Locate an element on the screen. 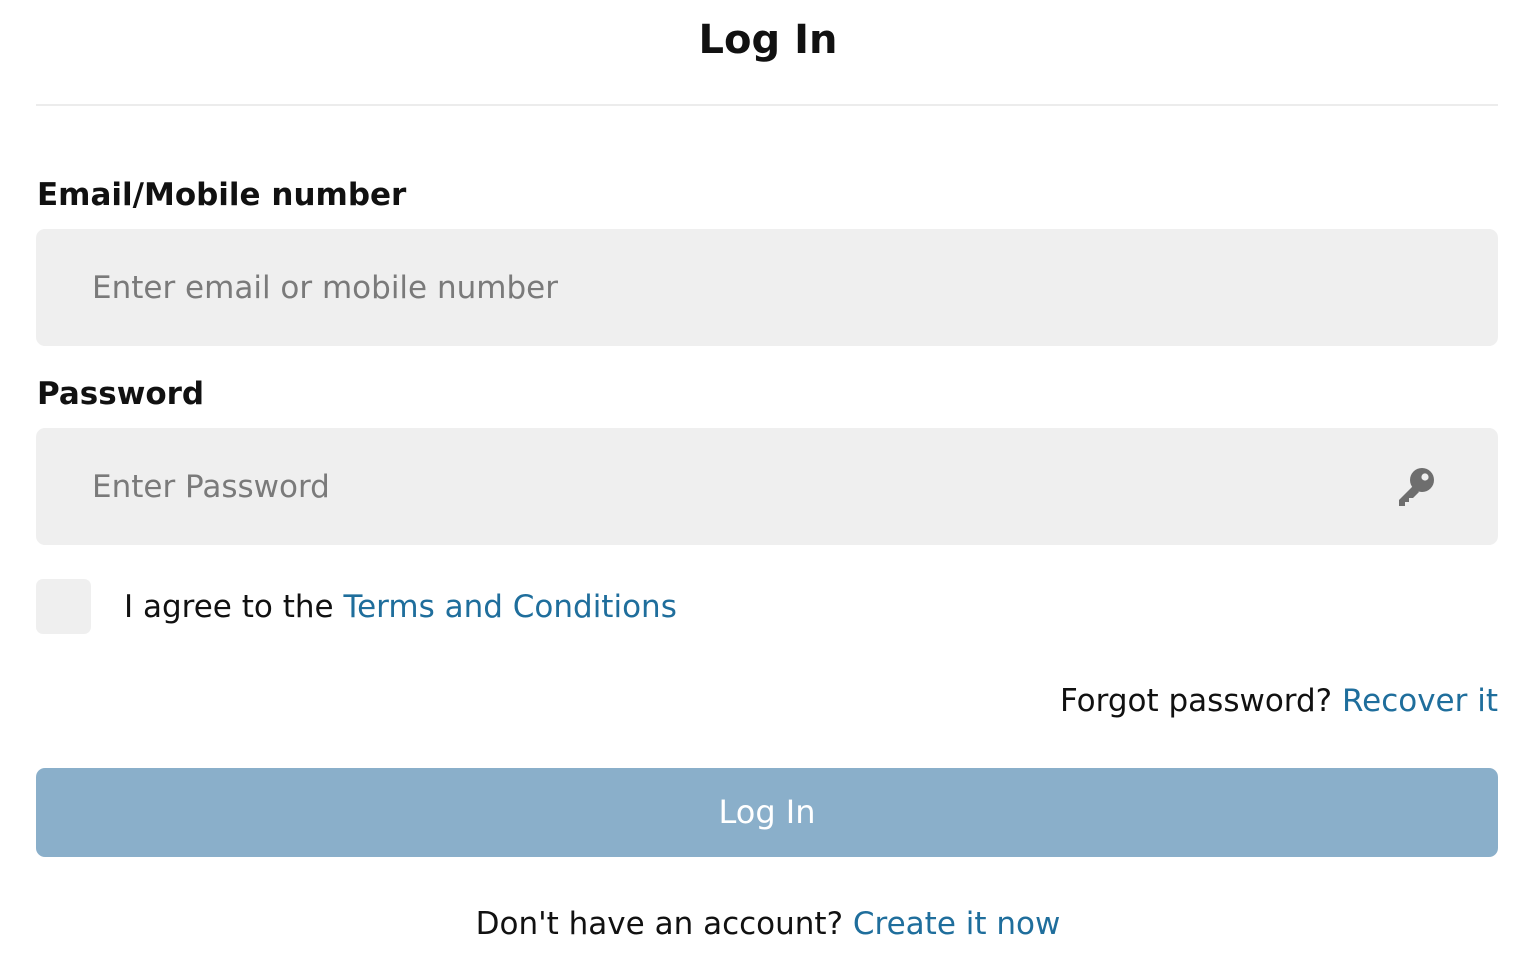  forgot-password: Forgot password? Recover it is located at coordinates (1279, 701).